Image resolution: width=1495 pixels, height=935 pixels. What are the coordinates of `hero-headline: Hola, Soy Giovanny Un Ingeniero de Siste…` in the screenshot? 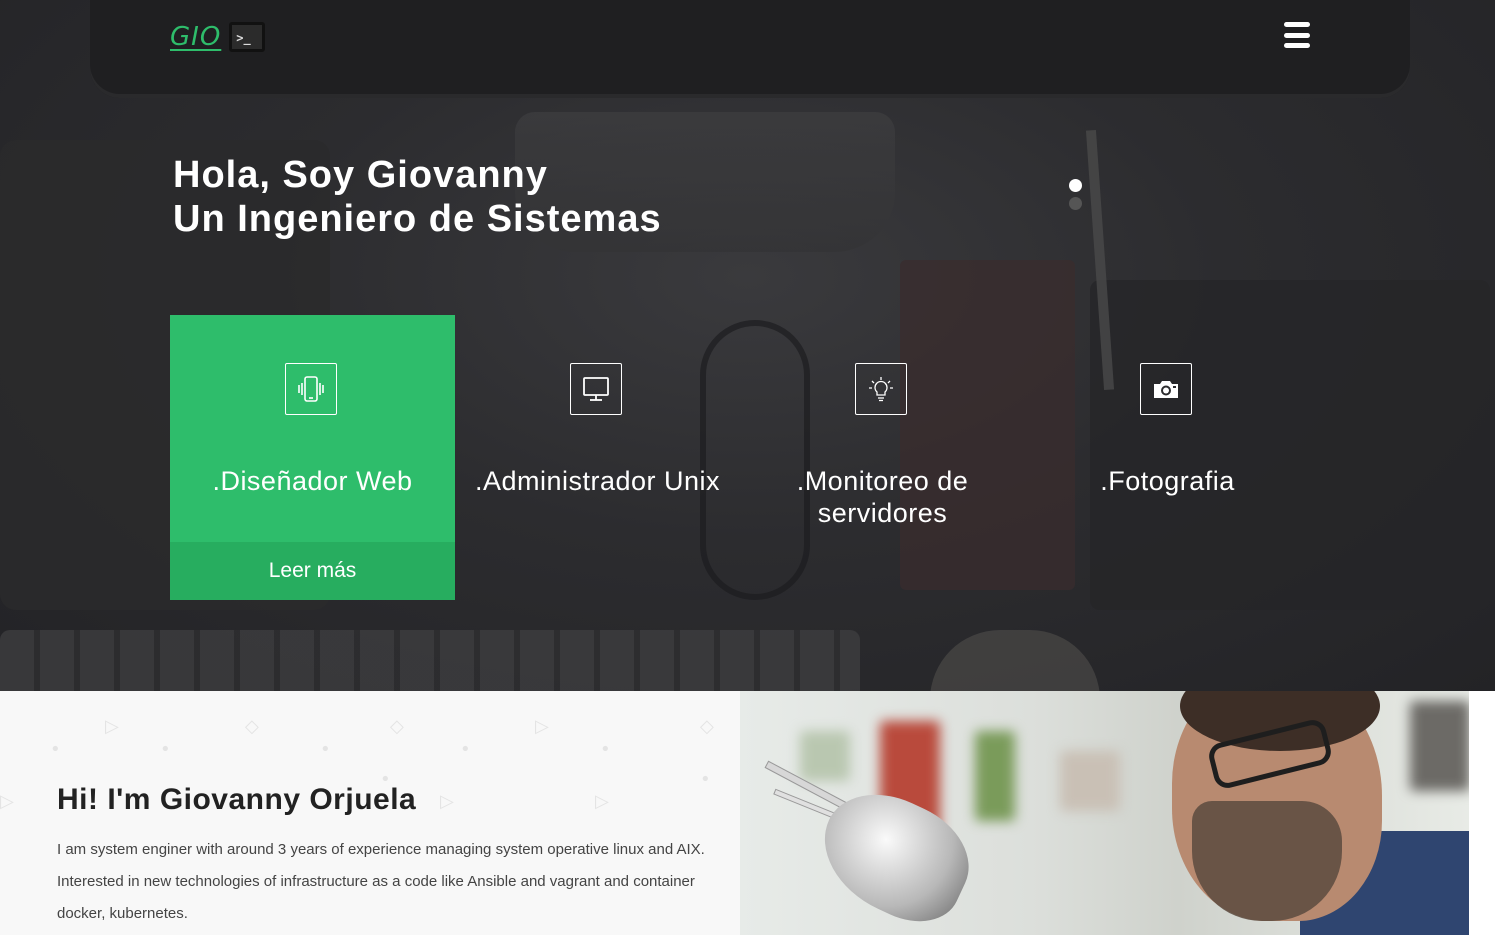 It's located at (417, 197).